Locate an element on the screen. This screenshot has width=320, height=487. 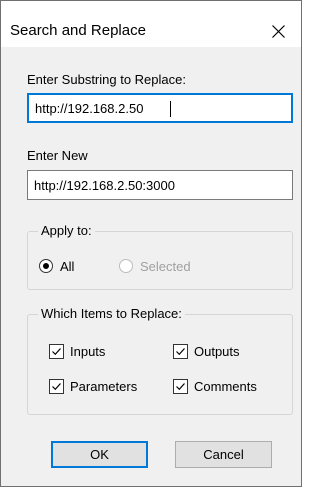
replacement-input is located at coordinates (159, 185).